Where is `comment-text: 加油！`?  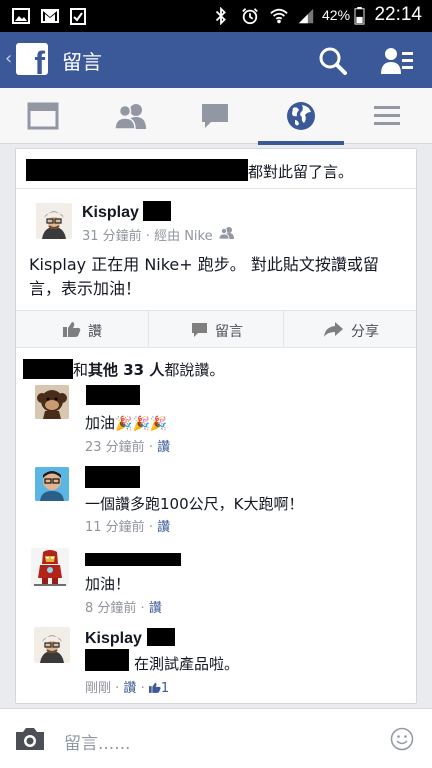
comment-text: 加油！ is located at coordinates (108, 584).